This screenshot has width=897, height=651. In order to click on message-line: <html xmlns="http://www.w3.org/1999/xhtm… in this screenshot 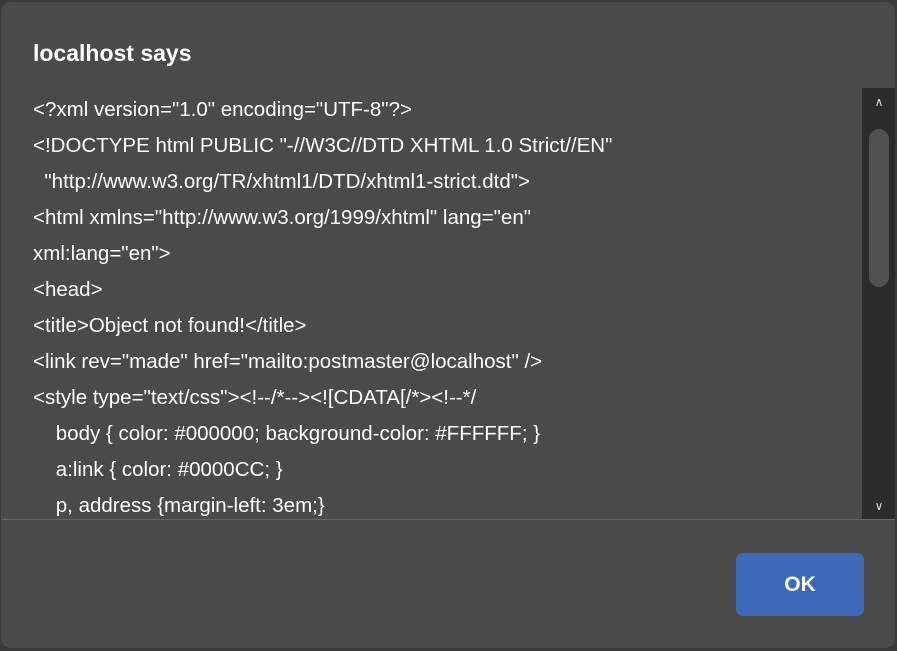, I will do `click(282, 217)`.